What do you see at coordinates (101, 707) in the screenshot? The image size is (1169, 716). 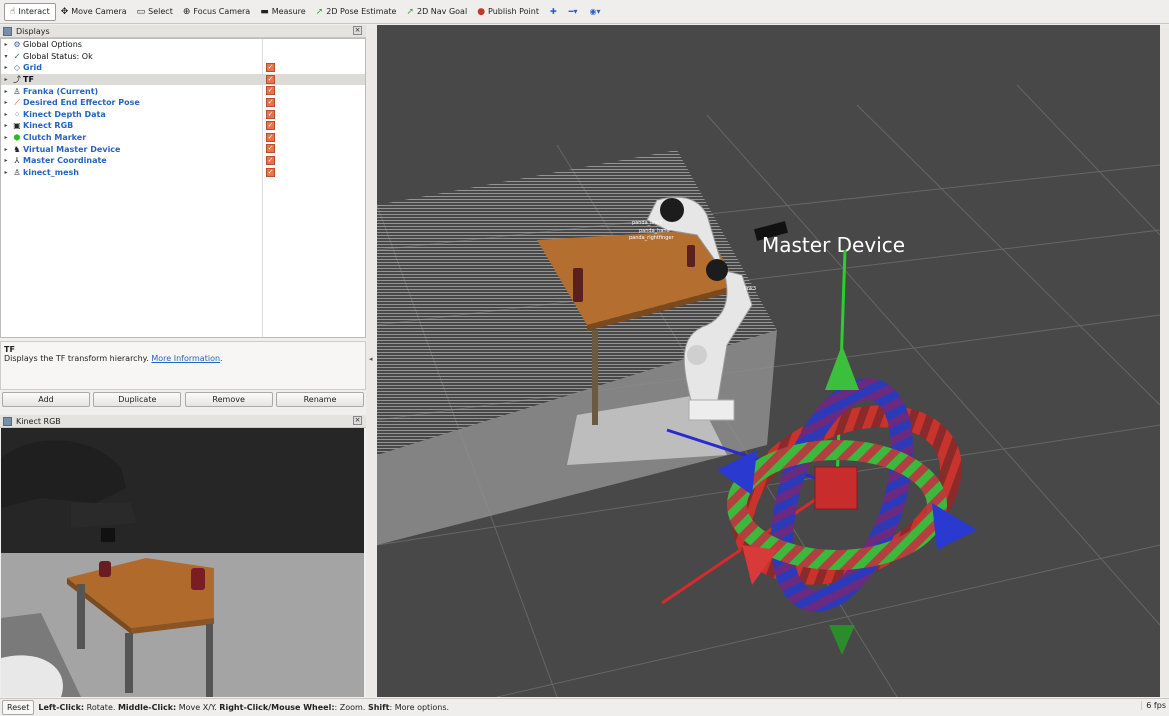 I see `status-action: Rotate.` at bounding box center [101, 707].